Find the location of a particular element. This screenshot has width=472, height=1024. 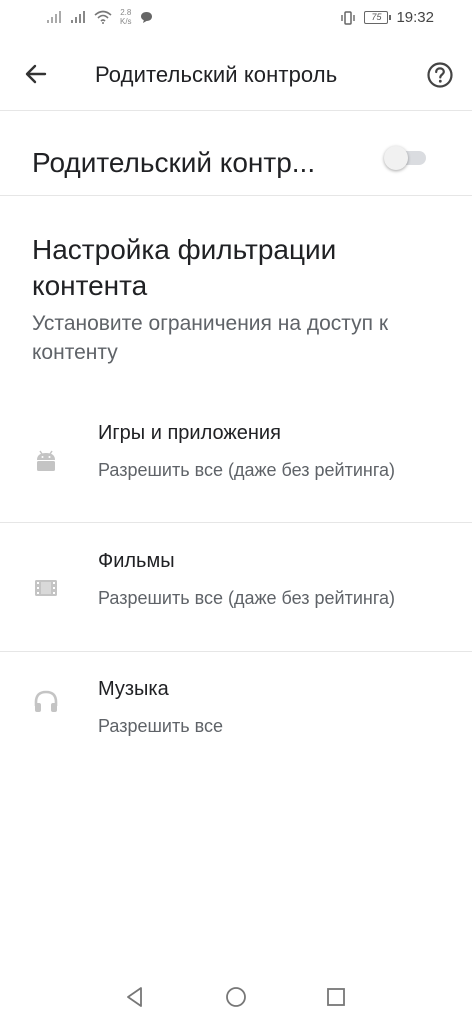

list-item-music: Музыка Разрешить все is located at coordinates (236, 713).